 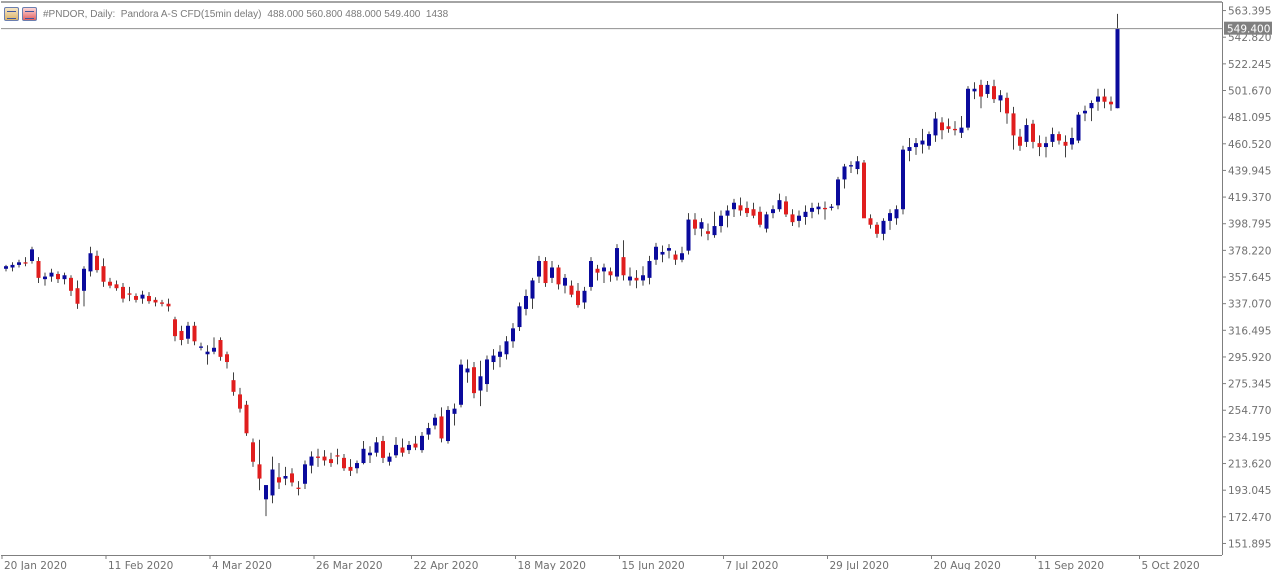 What do you see at coordinates (1249, 518) in the screenshot?
I see `y-tick-label: 172.470` at bounding box center [1249, 518].